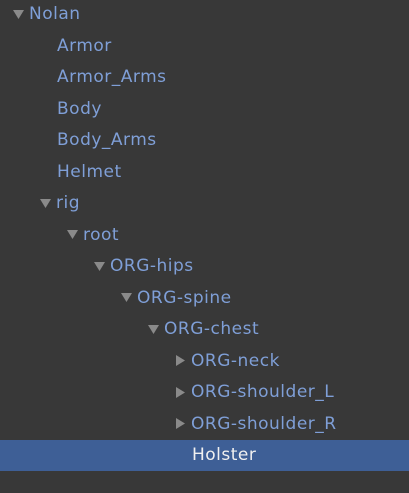 Image resolution: width=409 pixels, height=493 pixels. I want to click on tree-item-org-shoulder-r: ORG-shoulder_R, so click(204, 423).